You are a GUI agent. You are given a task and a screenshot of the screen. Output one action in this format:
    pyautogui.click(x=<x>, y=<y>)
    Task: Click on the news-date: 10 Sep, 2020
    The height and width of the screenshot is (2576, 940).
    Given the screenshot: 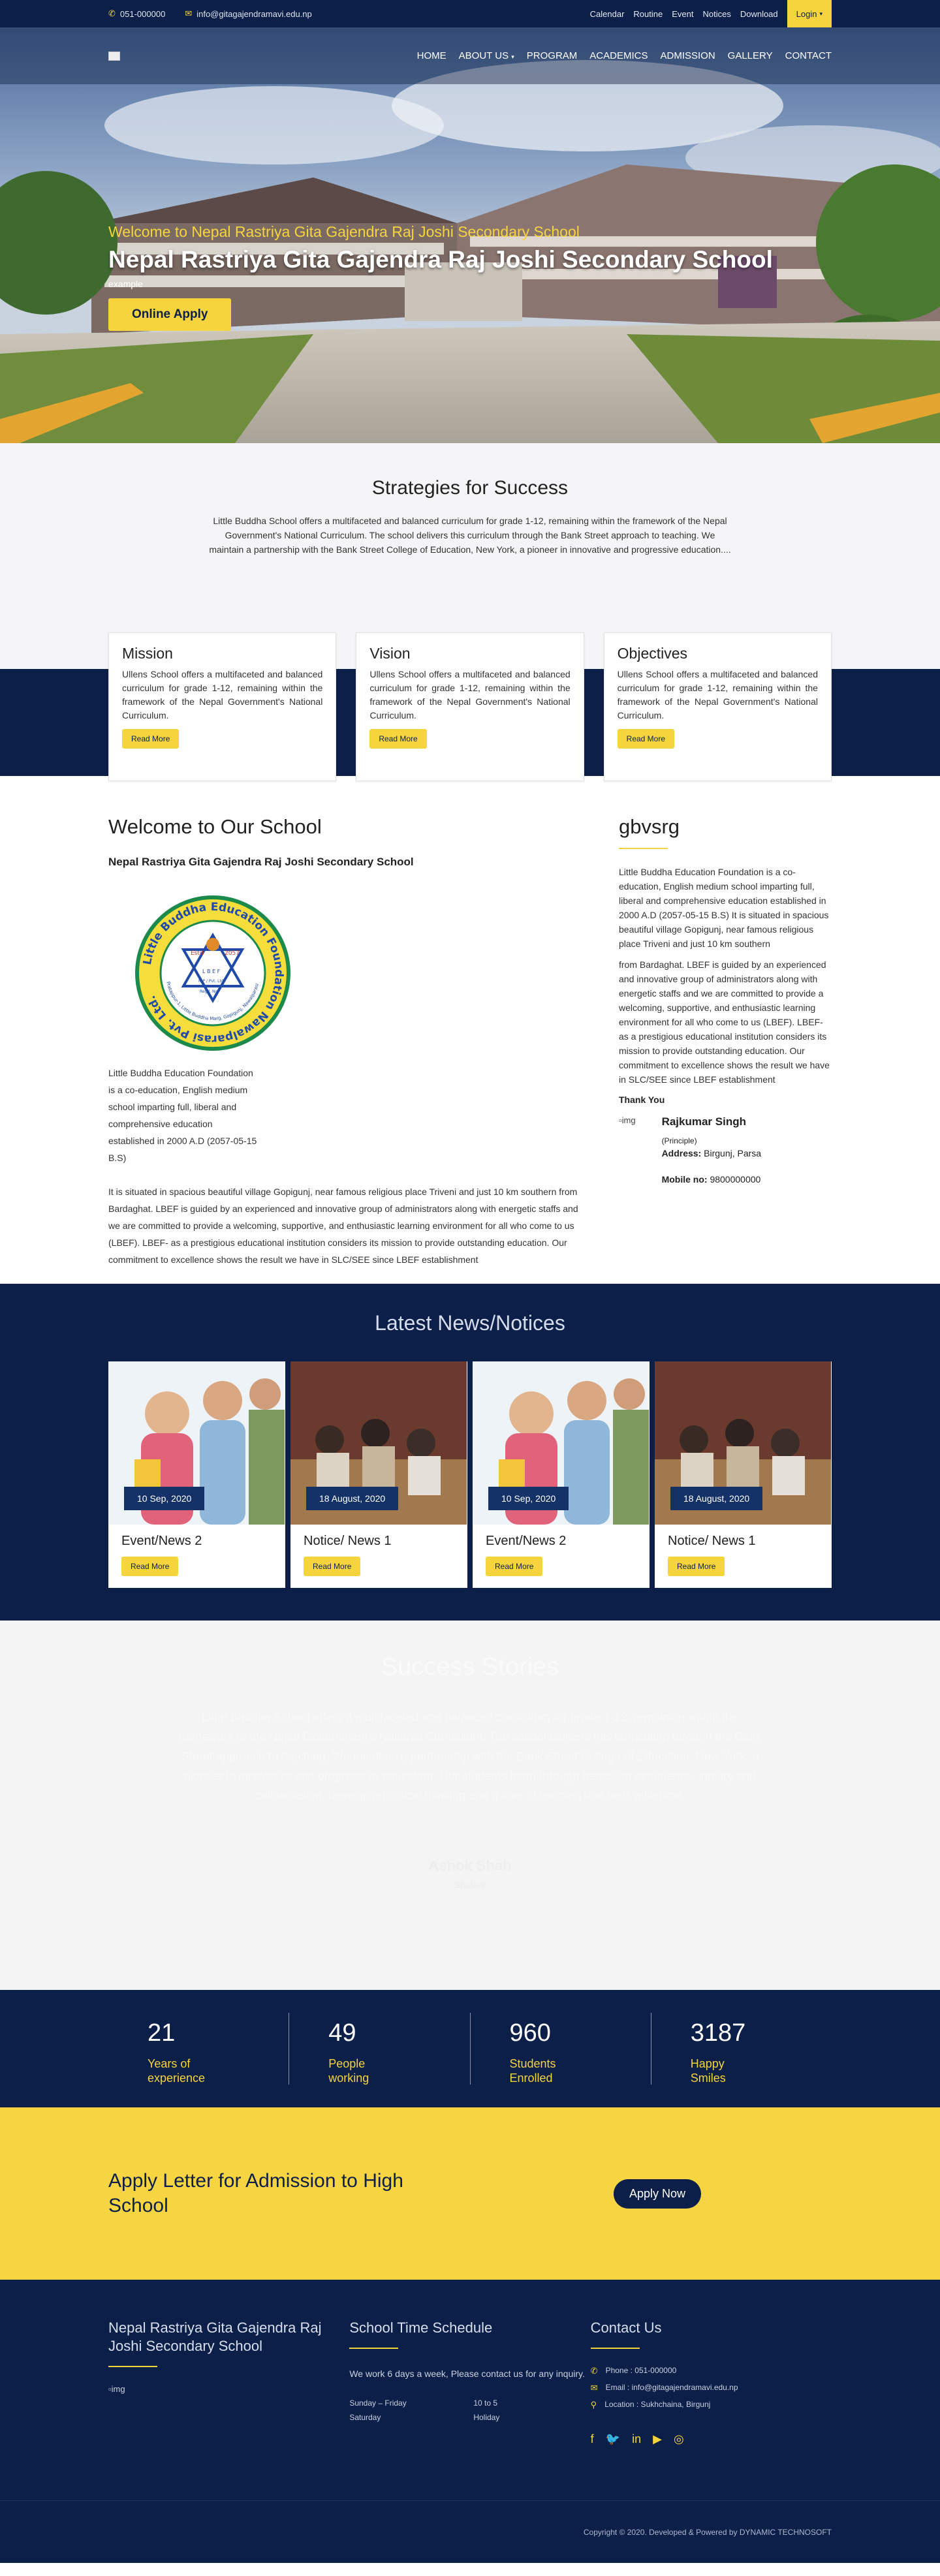 What is the action you would take?
    pyautogui.click(x=164, y=1498)
    